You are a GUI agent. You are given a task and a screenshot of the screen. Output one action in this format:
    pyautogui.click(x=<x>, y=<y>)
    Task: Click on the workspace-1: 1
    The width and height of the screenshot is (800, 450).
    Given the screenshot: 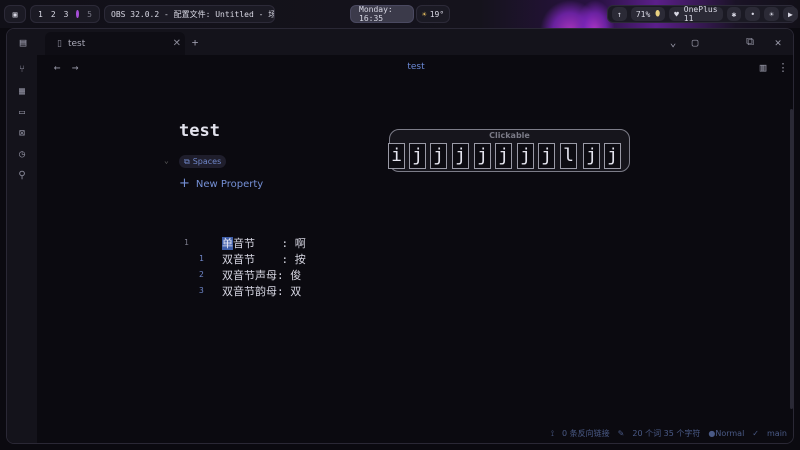 What is the action you would take?
    pyautogui.click(x=40, y=14)
    